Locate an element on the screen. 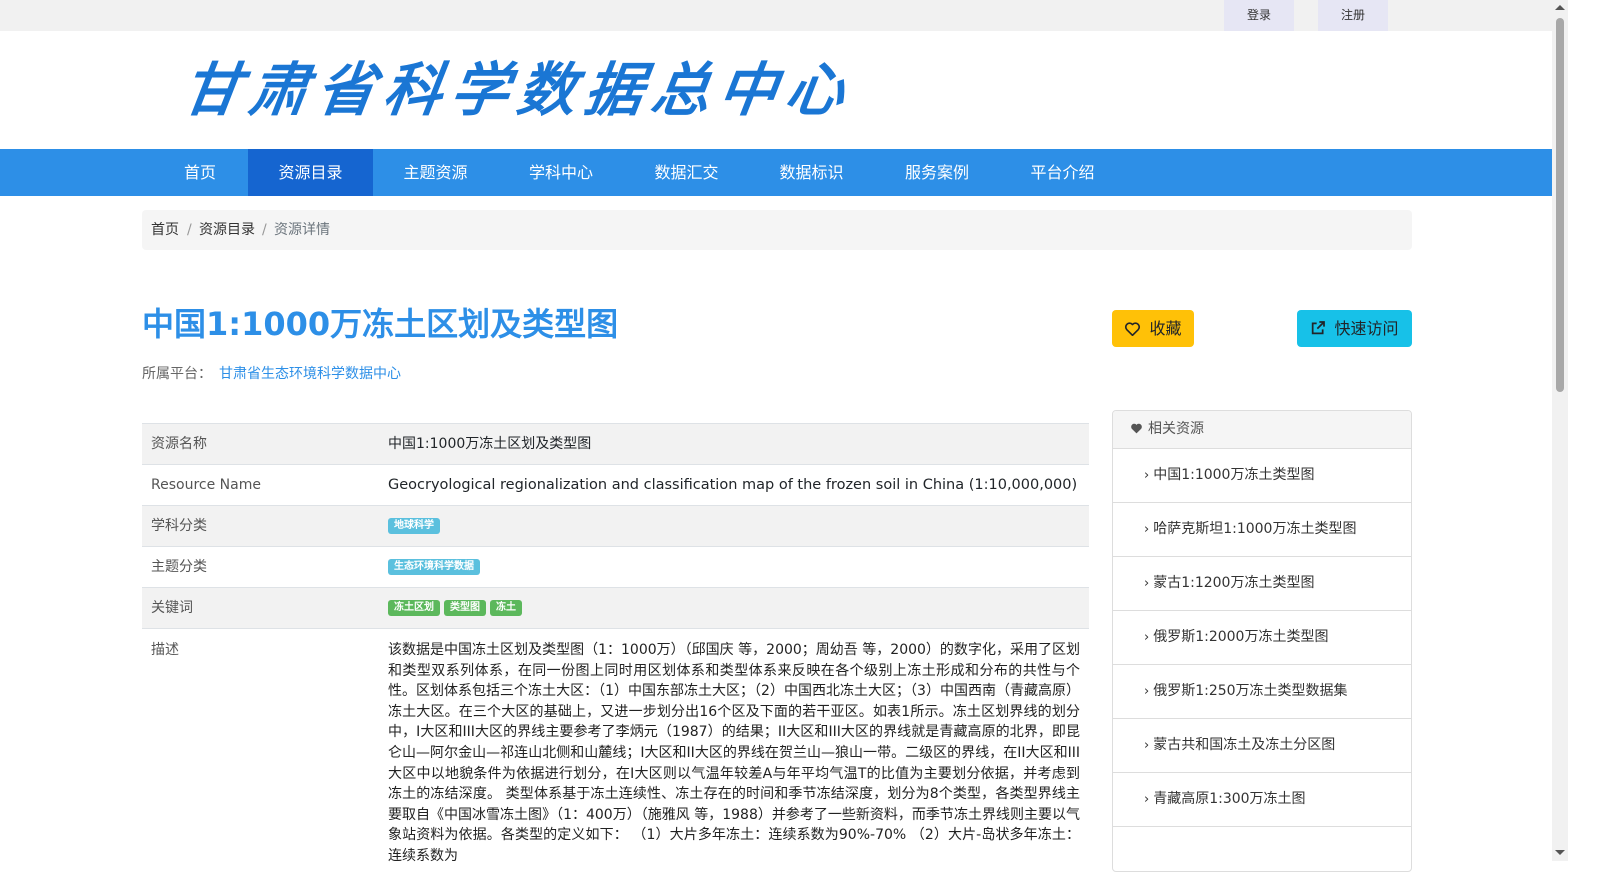 The height and width of the screenshot is (872, 1600). nav-item-data-submission: 数据汇交 is located at coordinates (686, 172).